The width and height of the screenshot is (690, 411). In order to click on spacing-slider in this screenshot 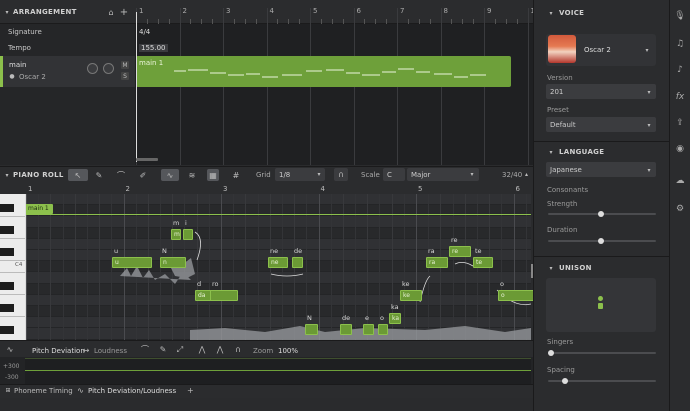, I will do `click(602, 381)`.